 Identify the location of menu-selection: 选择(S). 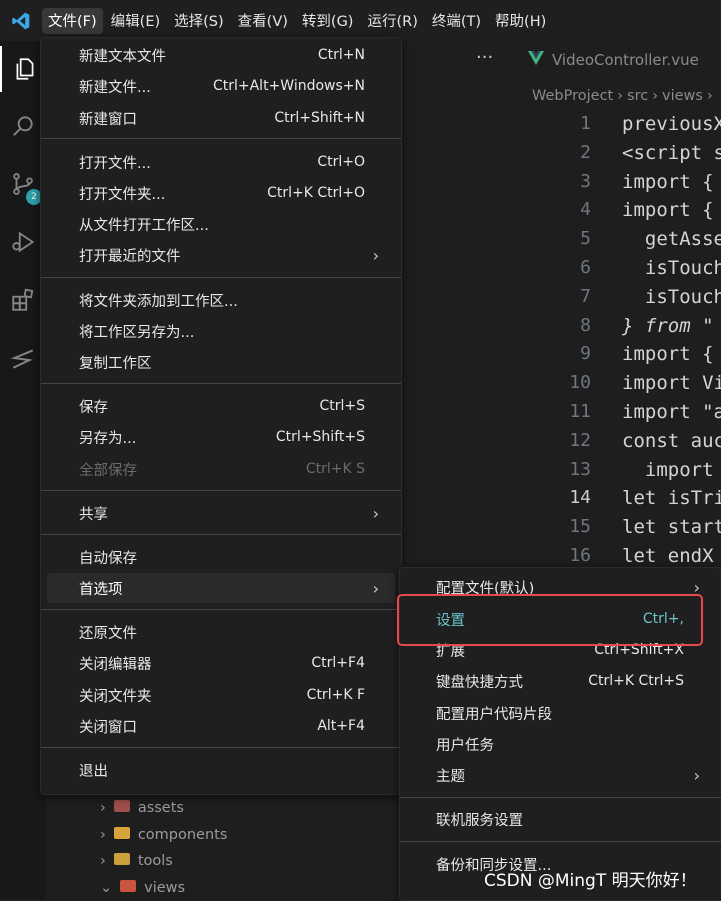
(199, 21).